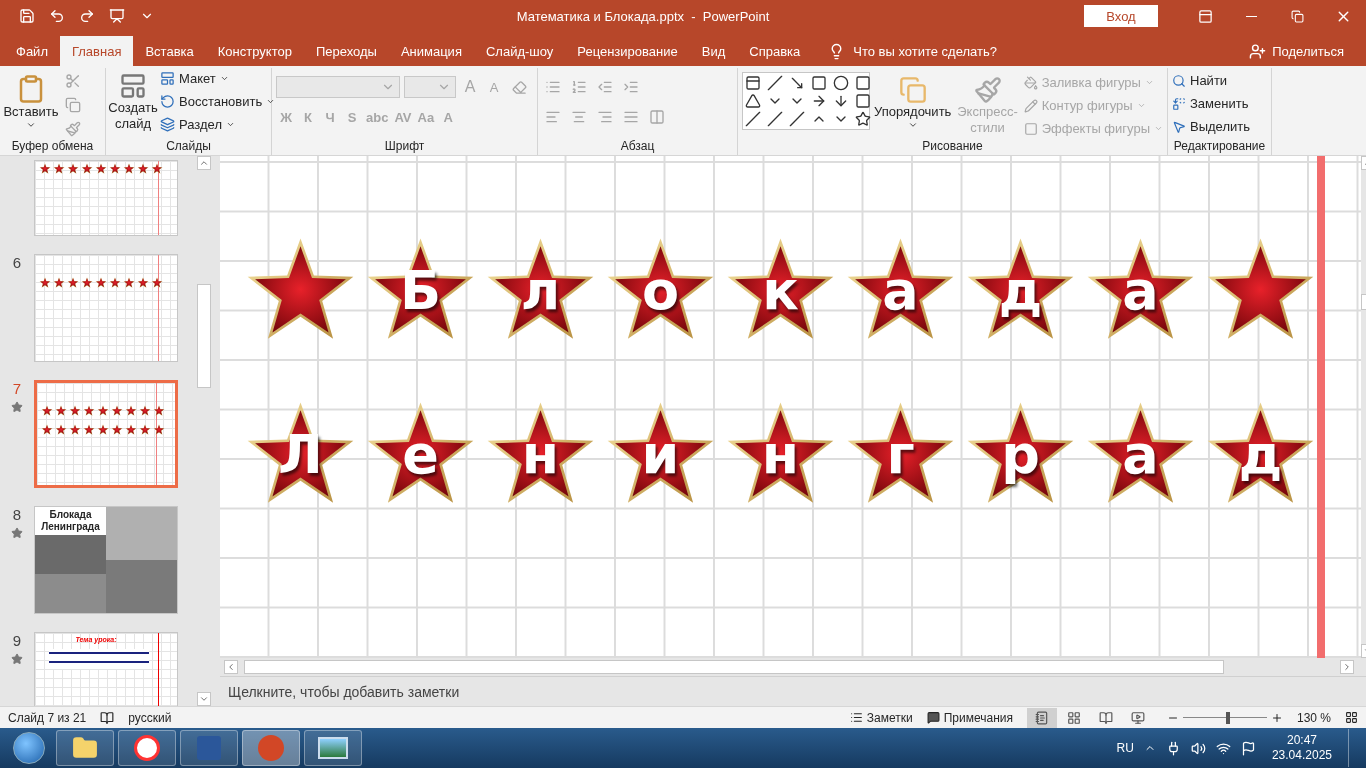  I want to click on command-label: Выделить, so click(1220, 126).